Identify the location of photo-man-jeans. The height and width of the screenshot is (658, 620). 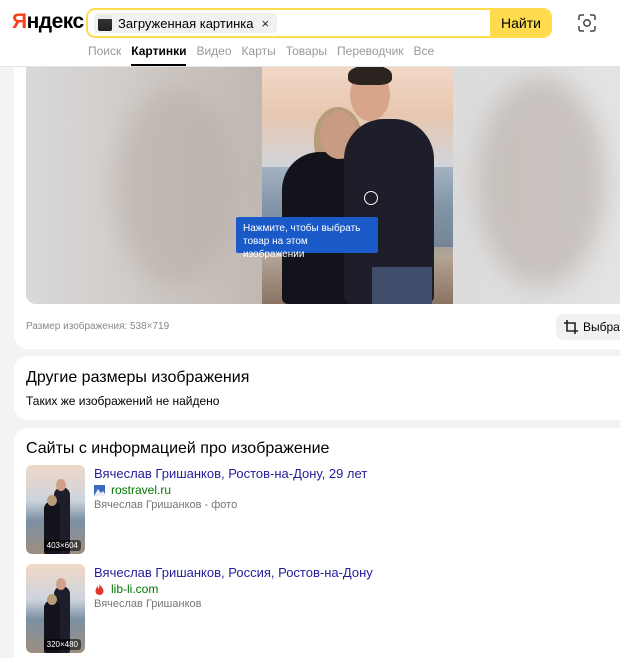
(402, 285).